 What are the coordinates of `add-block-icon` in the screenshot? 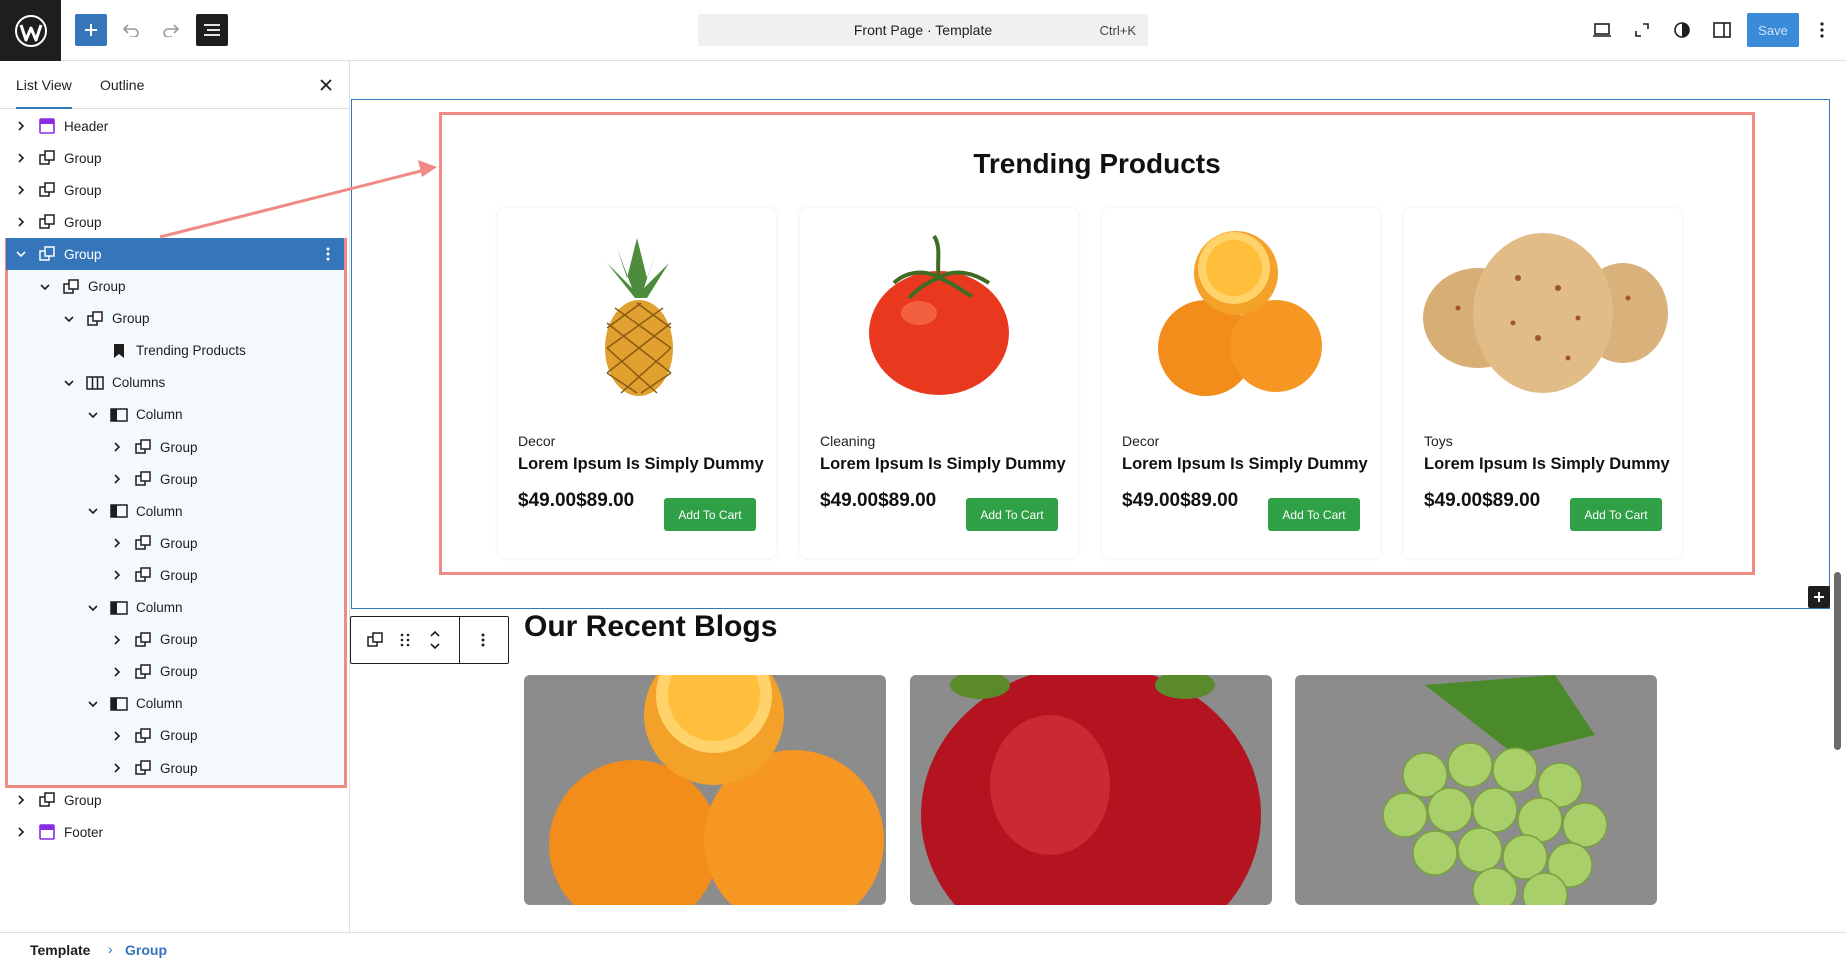 It's located at (1819, 597).